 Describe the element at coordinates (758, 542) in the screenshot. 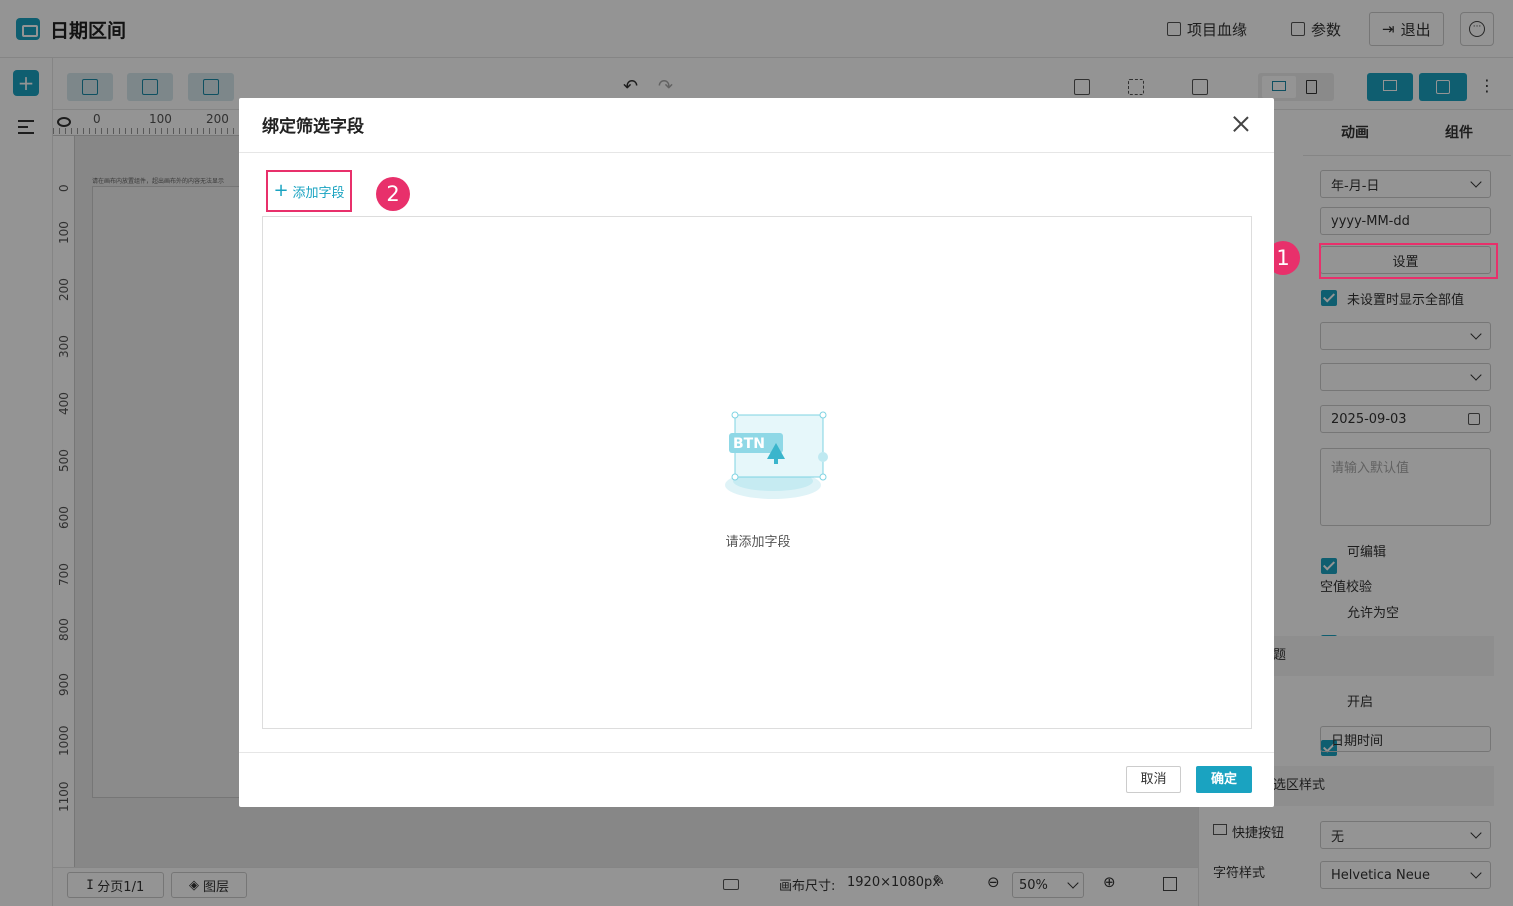

I see `empty-state-text: 请添加字段` at that location.